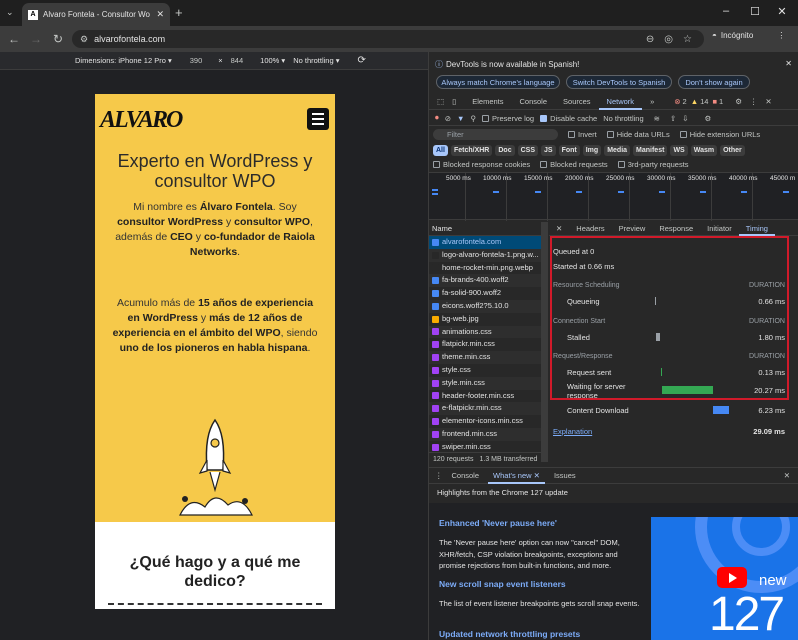 The height and width of the screenshot is (640, 798). I want to click on third-party-checkbox: 3rd-party requests, so click(653, 164).